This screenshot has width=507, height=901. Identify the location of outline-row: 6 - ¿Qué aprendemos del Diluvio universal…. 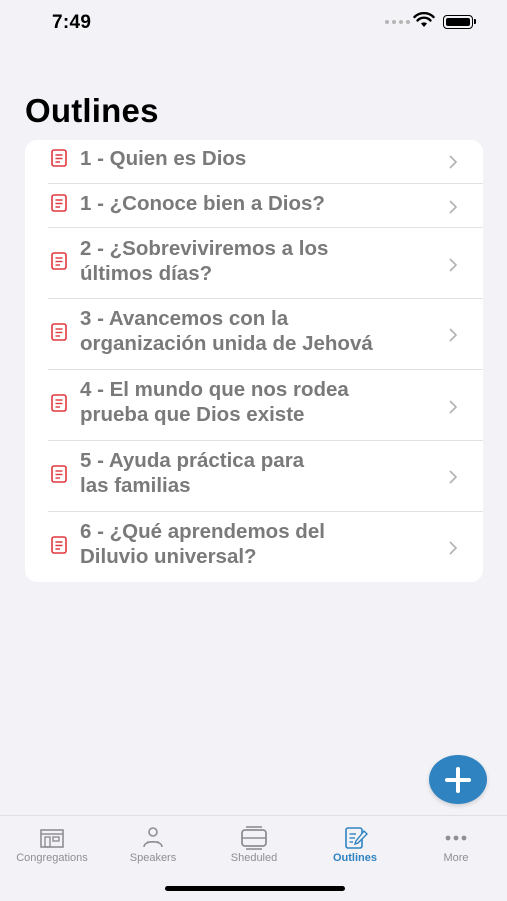
(254, 547).